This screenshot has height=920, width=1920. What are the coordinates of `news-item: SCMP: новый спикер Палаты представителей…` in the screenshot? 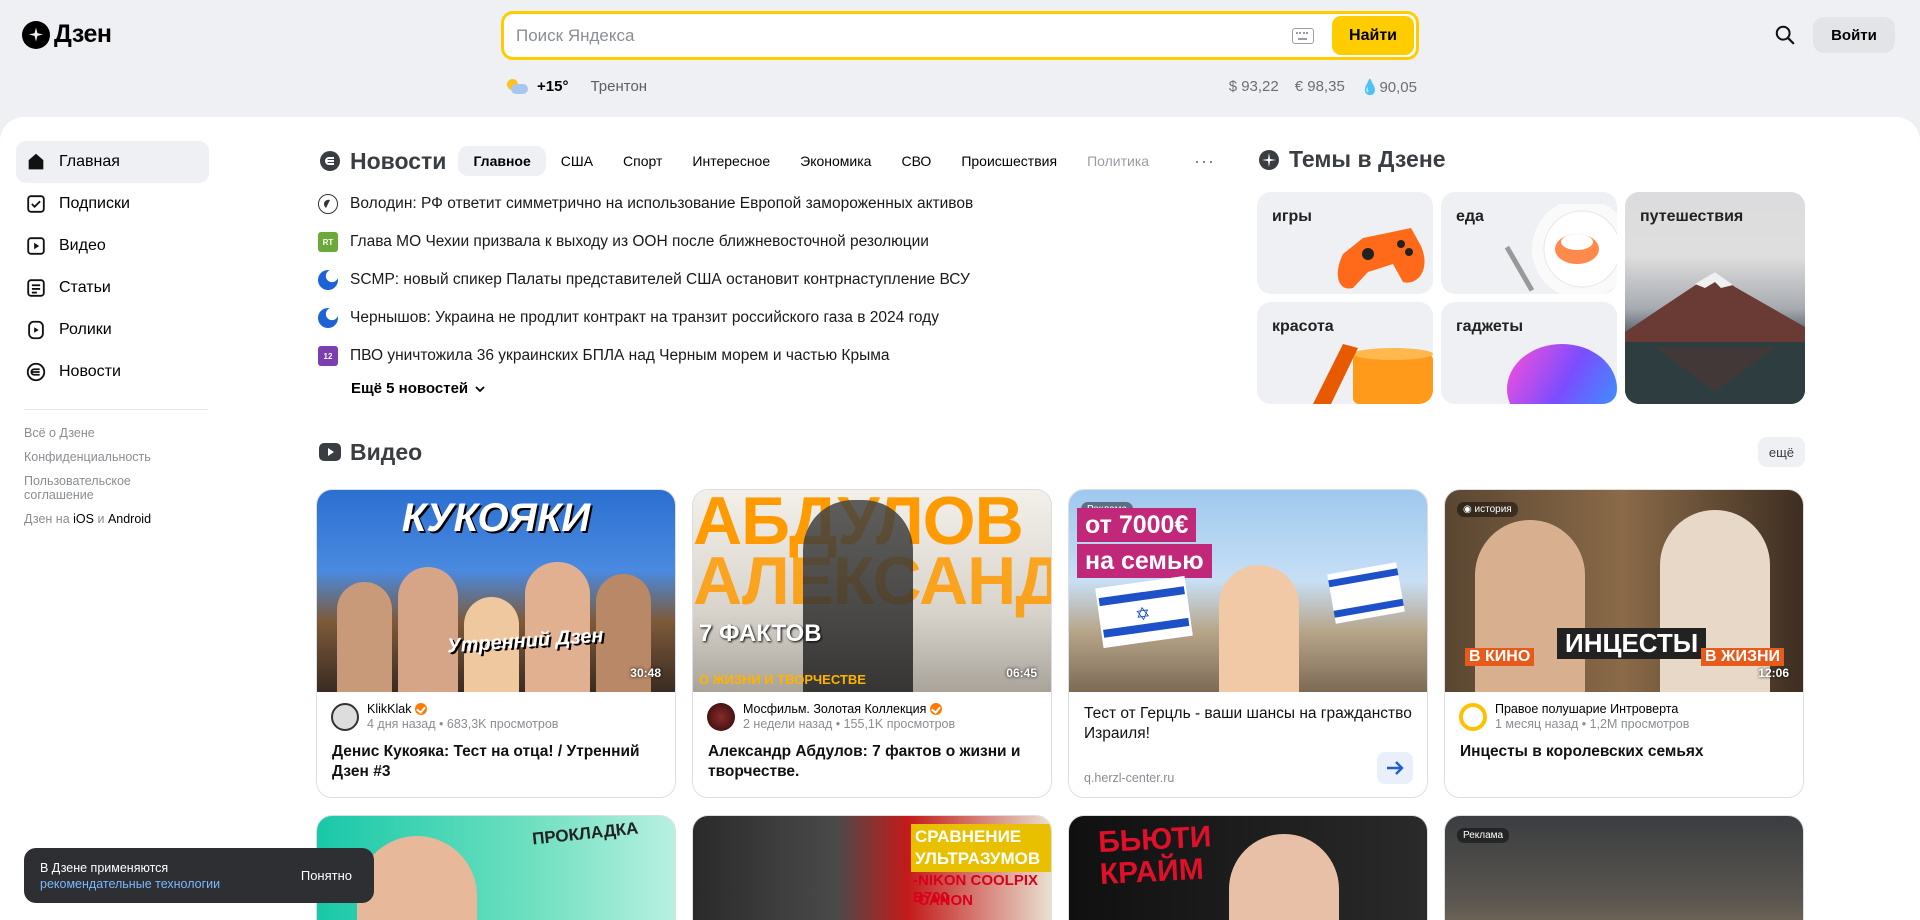 It's located at (778, 280).